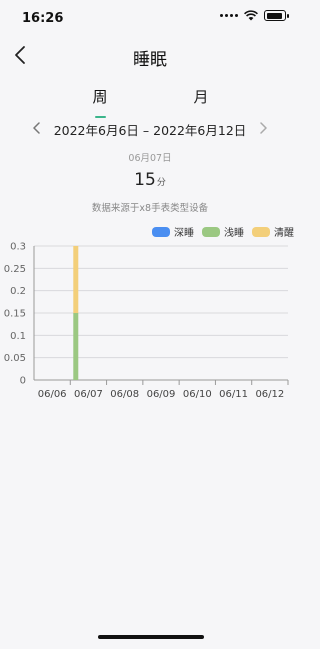 The width and height of the screenshot is (320, 649). I want to click on tab-month: 月, so click(201, 96).